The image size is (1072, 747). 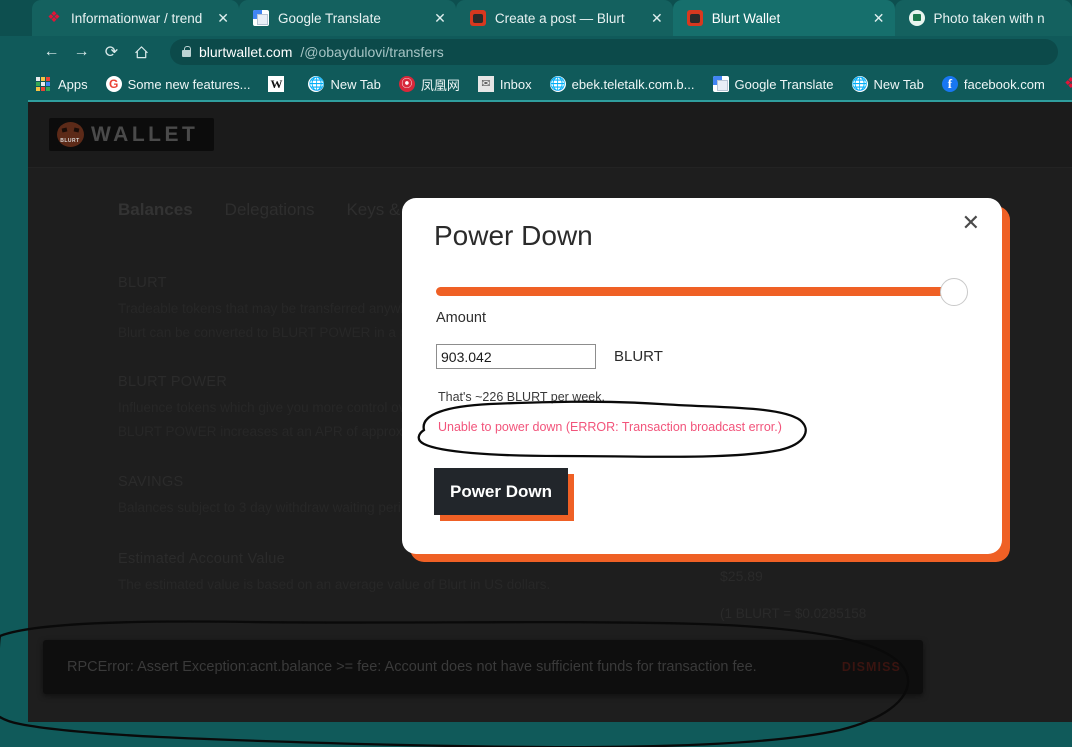 I want to click on ifeng-icon: ⦿, so click(x=406, y=84).